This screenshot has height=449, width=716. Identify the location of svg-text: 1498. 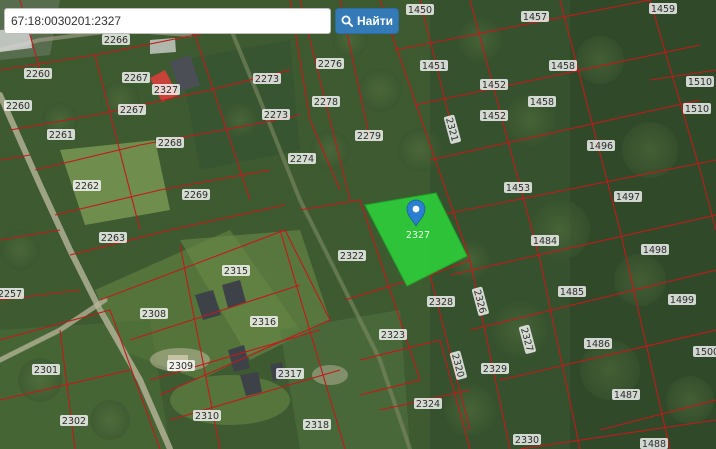
(655, 250).